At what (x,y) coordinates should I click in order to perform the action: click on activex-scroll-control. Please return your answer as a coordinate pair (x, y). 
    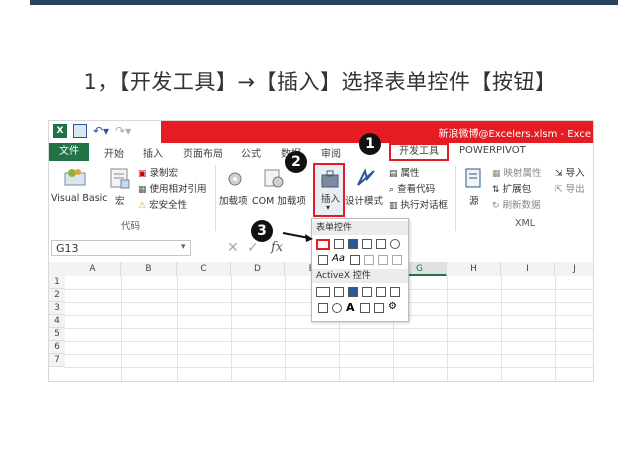
    Looking at the image, I should click on (395, 292).